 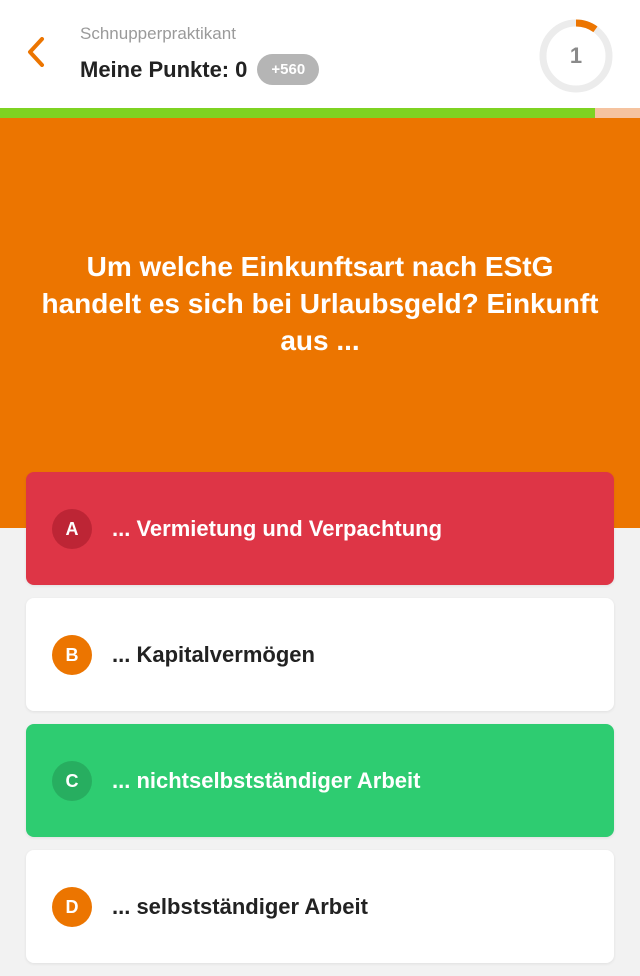 I want to click on answer-text: ... Vermietung und Verpachtung, so click(x=277, y=528).